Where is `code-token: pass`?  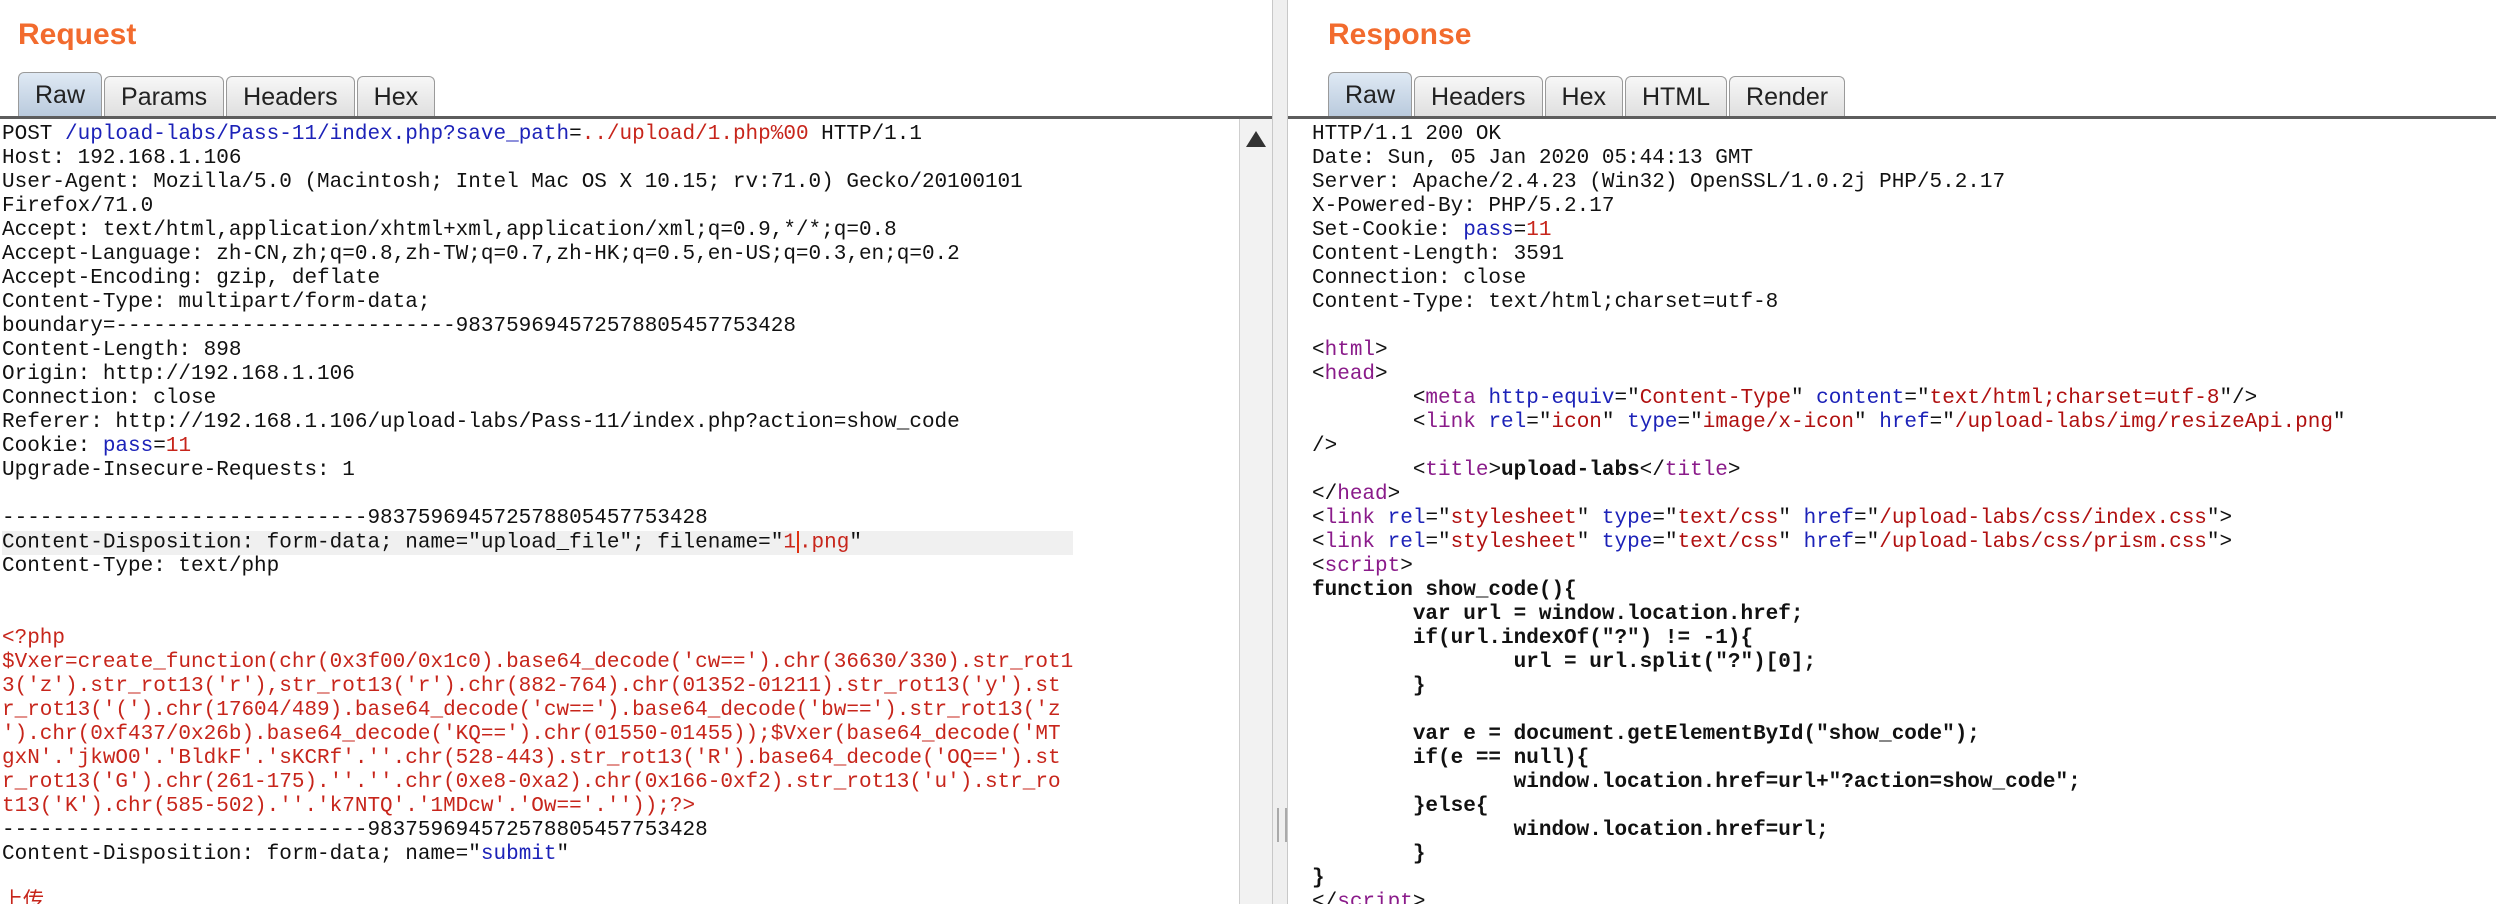 code-token: pass is located at coordinates (128, 446).